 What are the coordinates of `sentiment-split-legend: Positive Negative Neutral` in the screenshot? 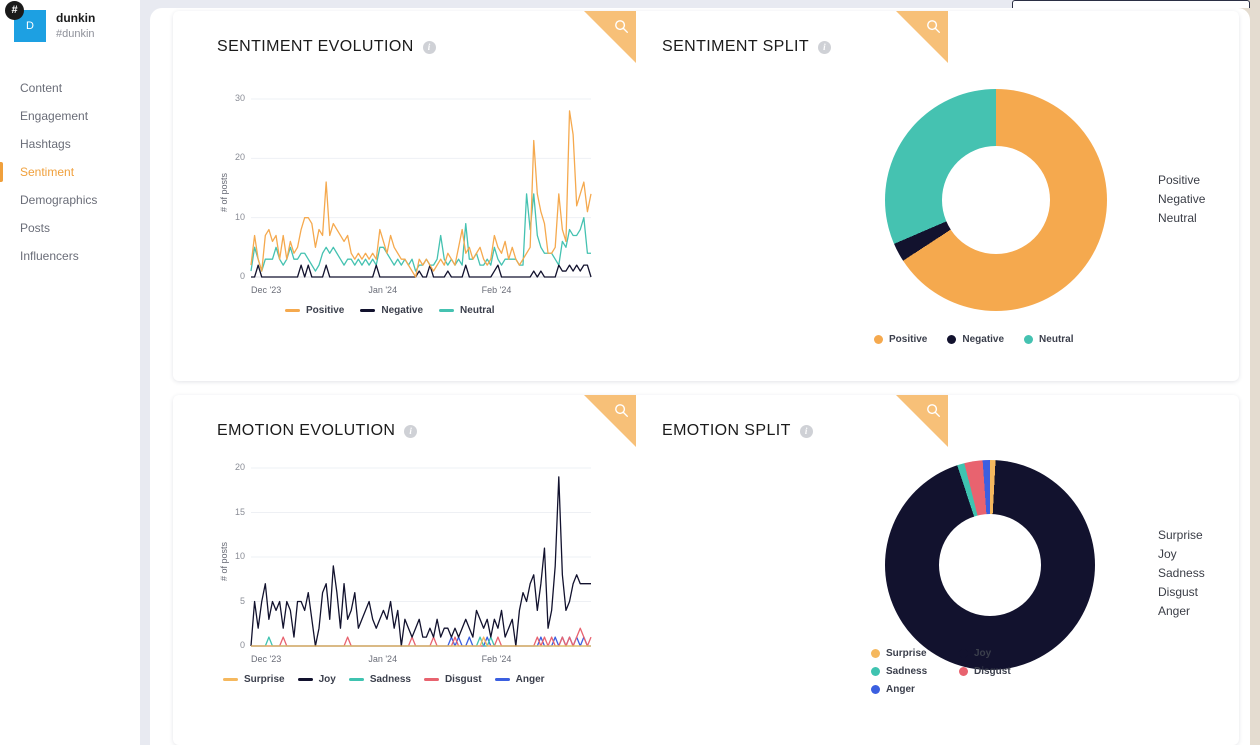 It's located at (1004, 339).